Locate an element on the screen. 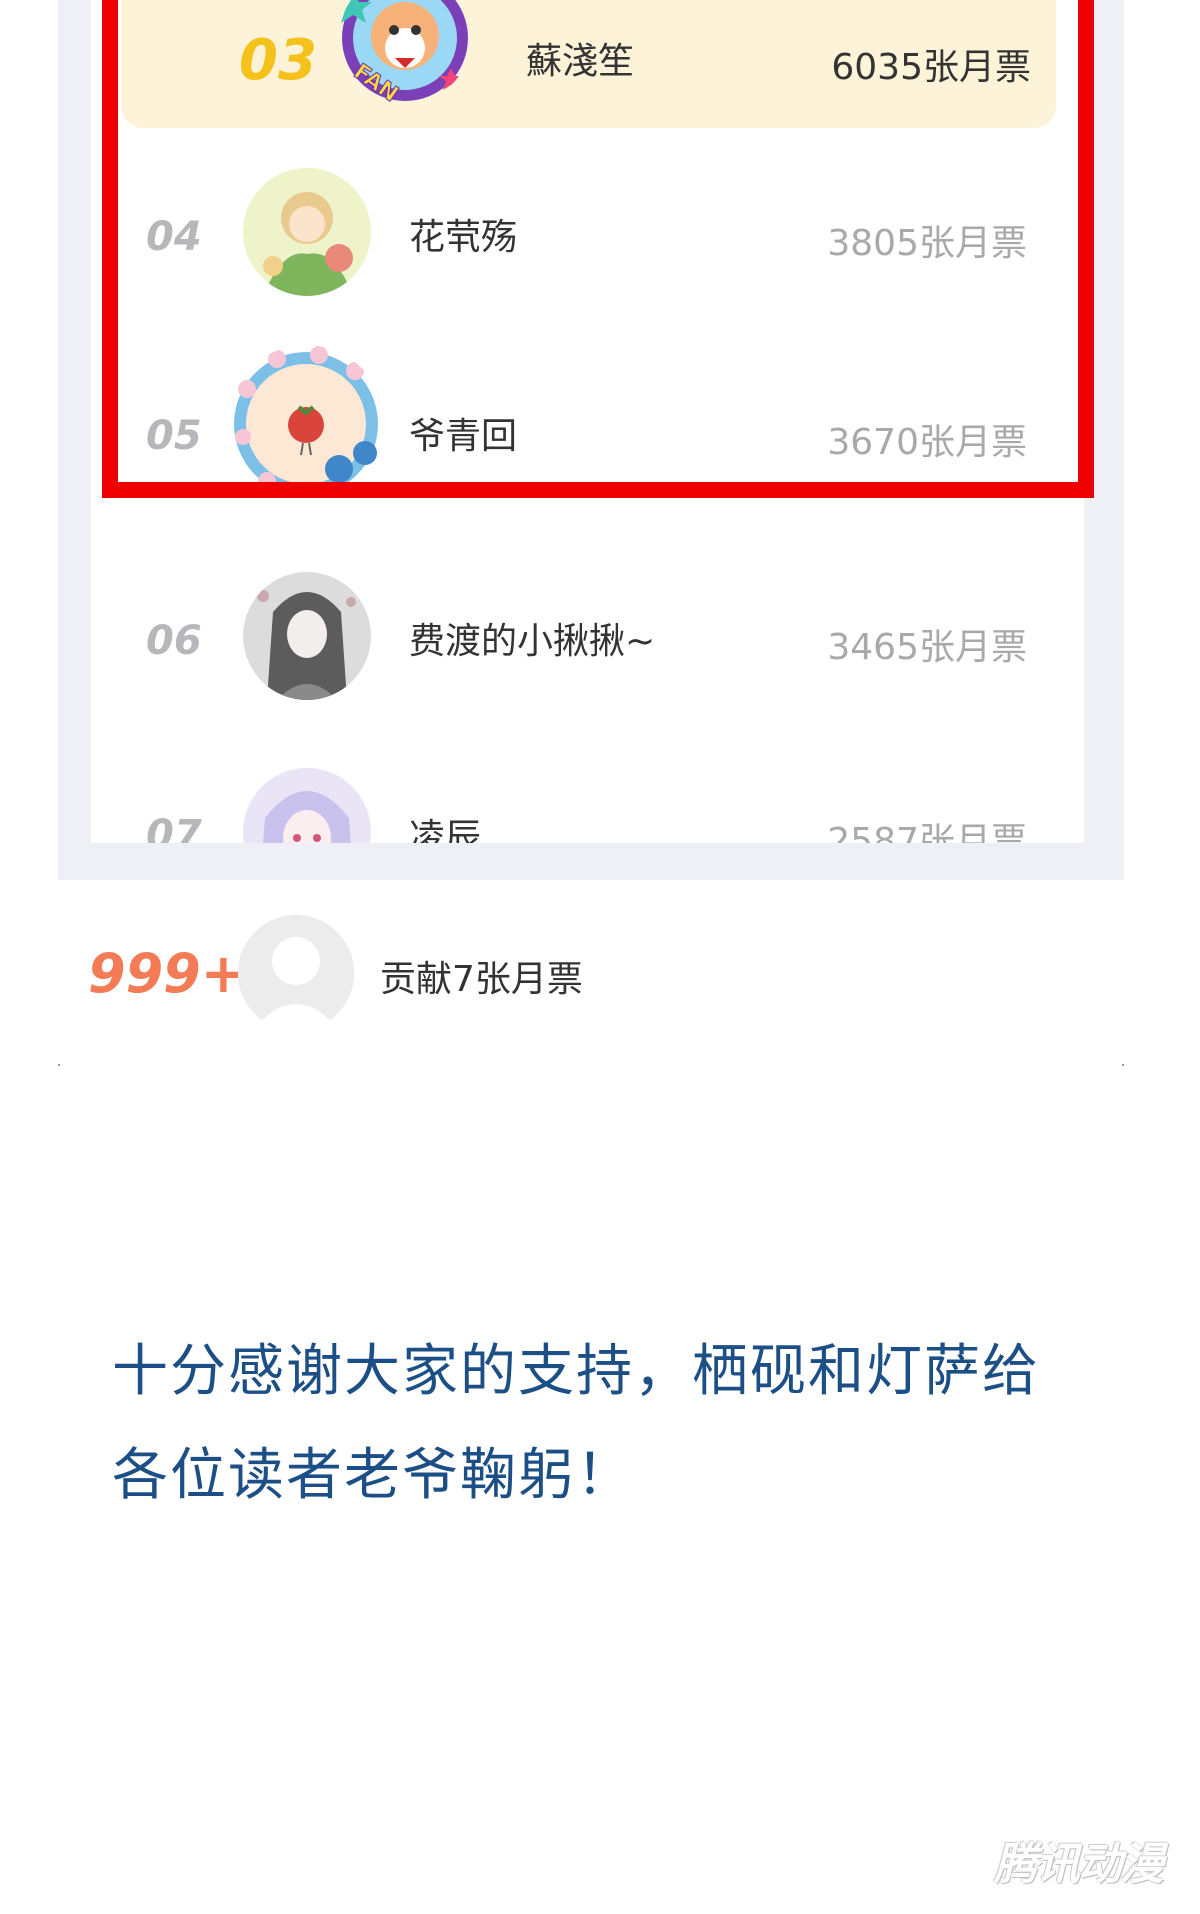 The width and height of the screenshot is (1200, 1914). rank-number: 07 is located at coordinates (174, 827).